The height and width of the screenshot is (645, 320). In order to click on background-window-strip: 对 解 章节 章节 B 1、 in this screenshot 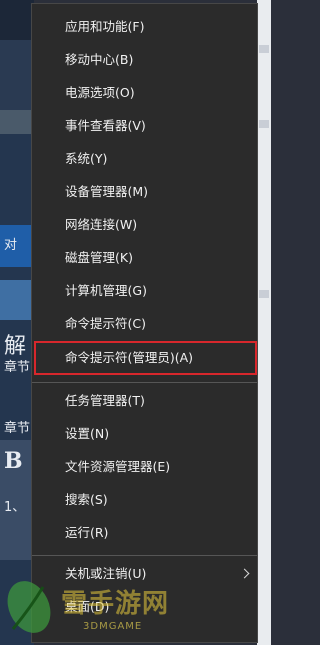, I will do `click(17, 322)`.